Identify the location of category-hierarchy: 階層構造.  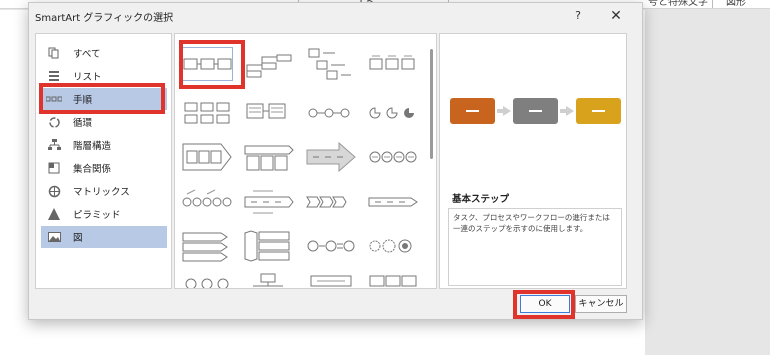
(104, 145).